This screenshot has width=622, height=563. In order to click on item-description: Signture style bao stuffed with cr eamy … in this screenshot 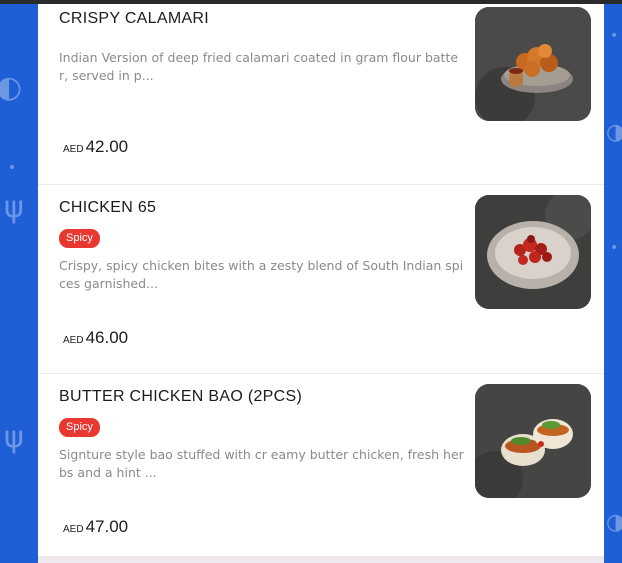, I will do `click(261, 463)`.